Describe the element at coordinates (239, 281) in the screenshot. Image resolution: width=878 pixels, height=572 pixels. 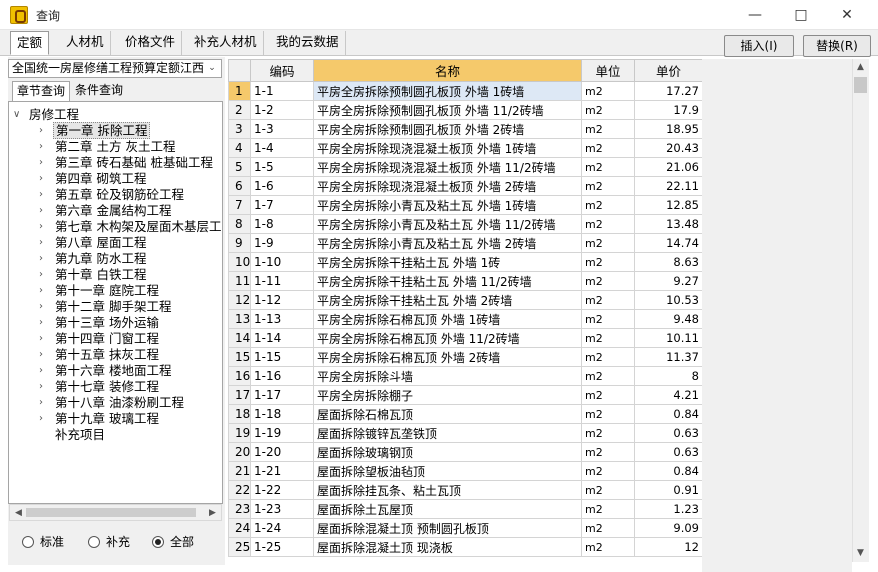
I see `row-number: 11` at that location.